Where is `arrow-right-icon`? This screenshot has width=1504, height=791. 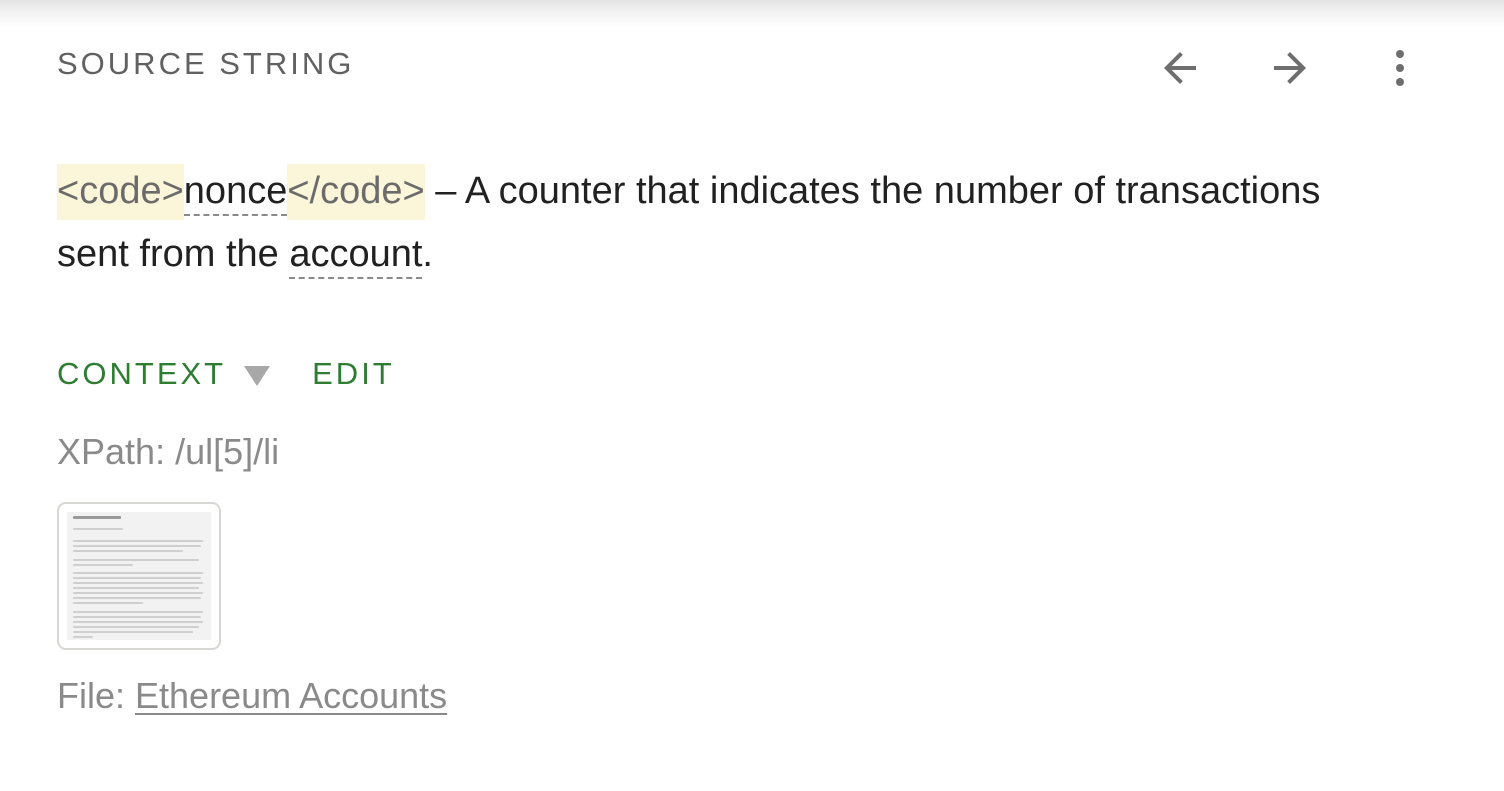 arrow-right-icon is located at coordinates (1290, 68).